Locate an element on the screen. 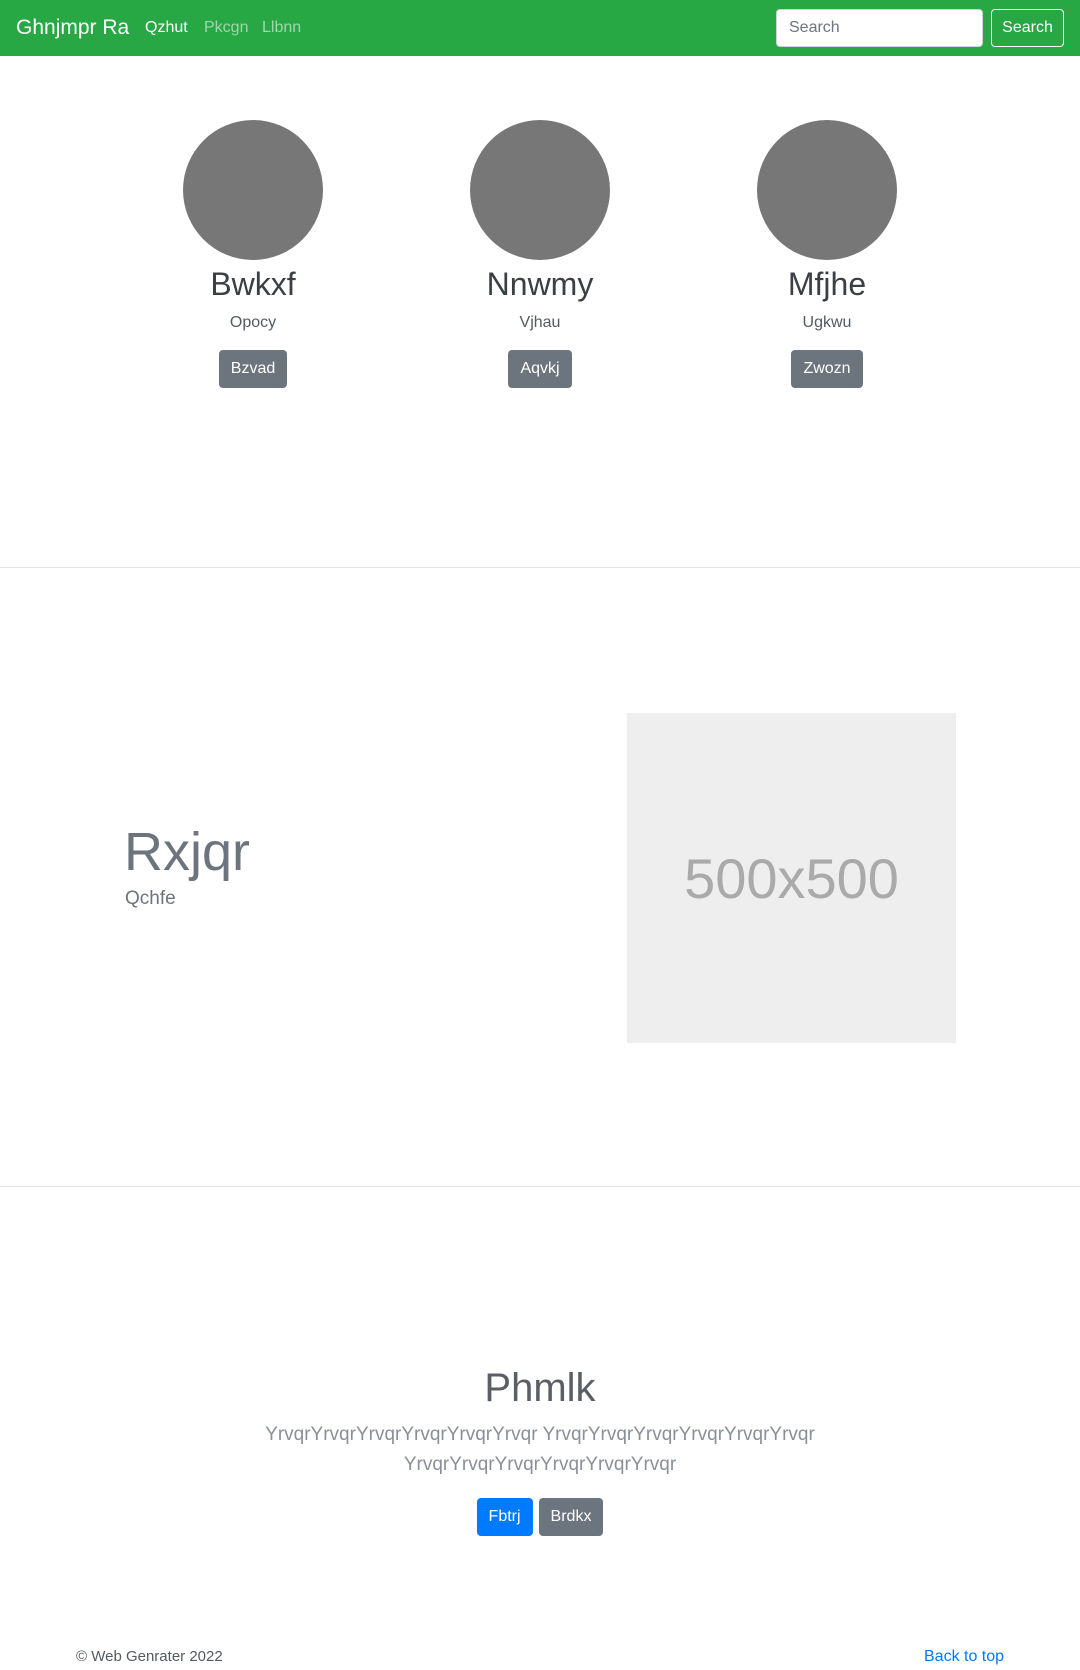 The image size is (1080, 1670). search-button: Search is located at coordinates (1027, 28).